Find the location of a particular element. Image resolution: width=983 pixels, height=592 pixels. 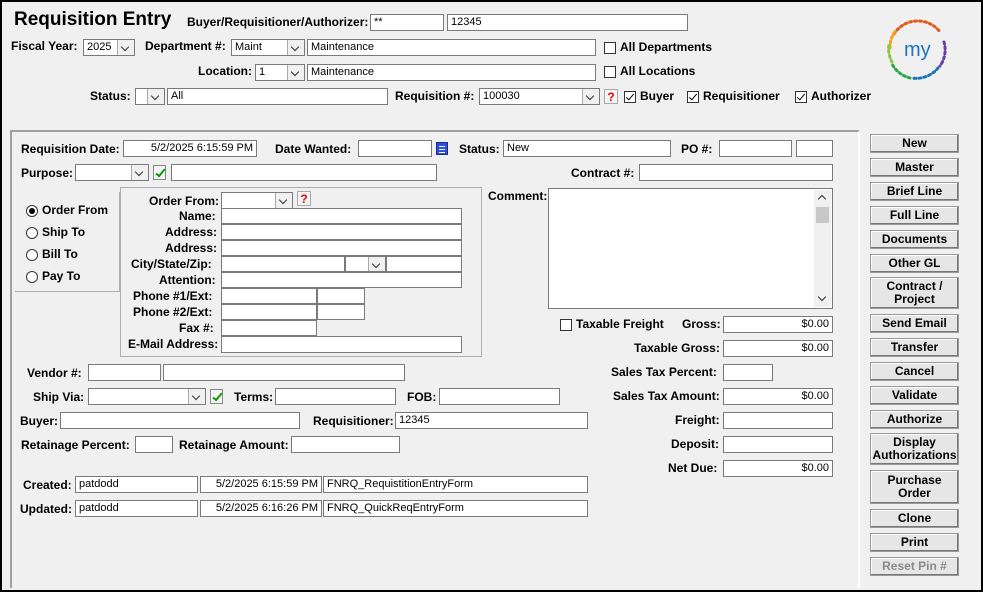

buyer-code-input: ** is located at coordinates (407, 22).